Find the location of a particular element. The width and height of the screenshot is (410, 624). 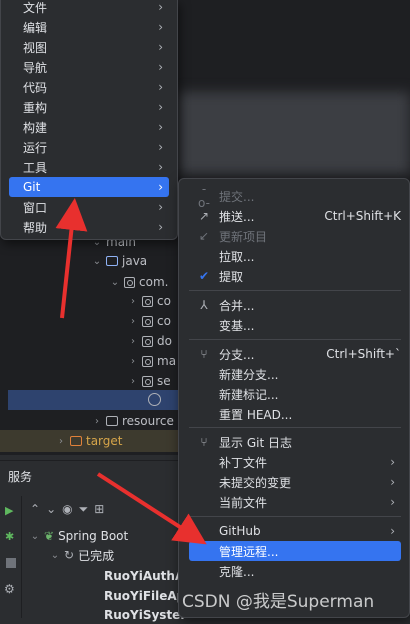

menu-item-run: 运行 › is located at coordinates (89, 147).